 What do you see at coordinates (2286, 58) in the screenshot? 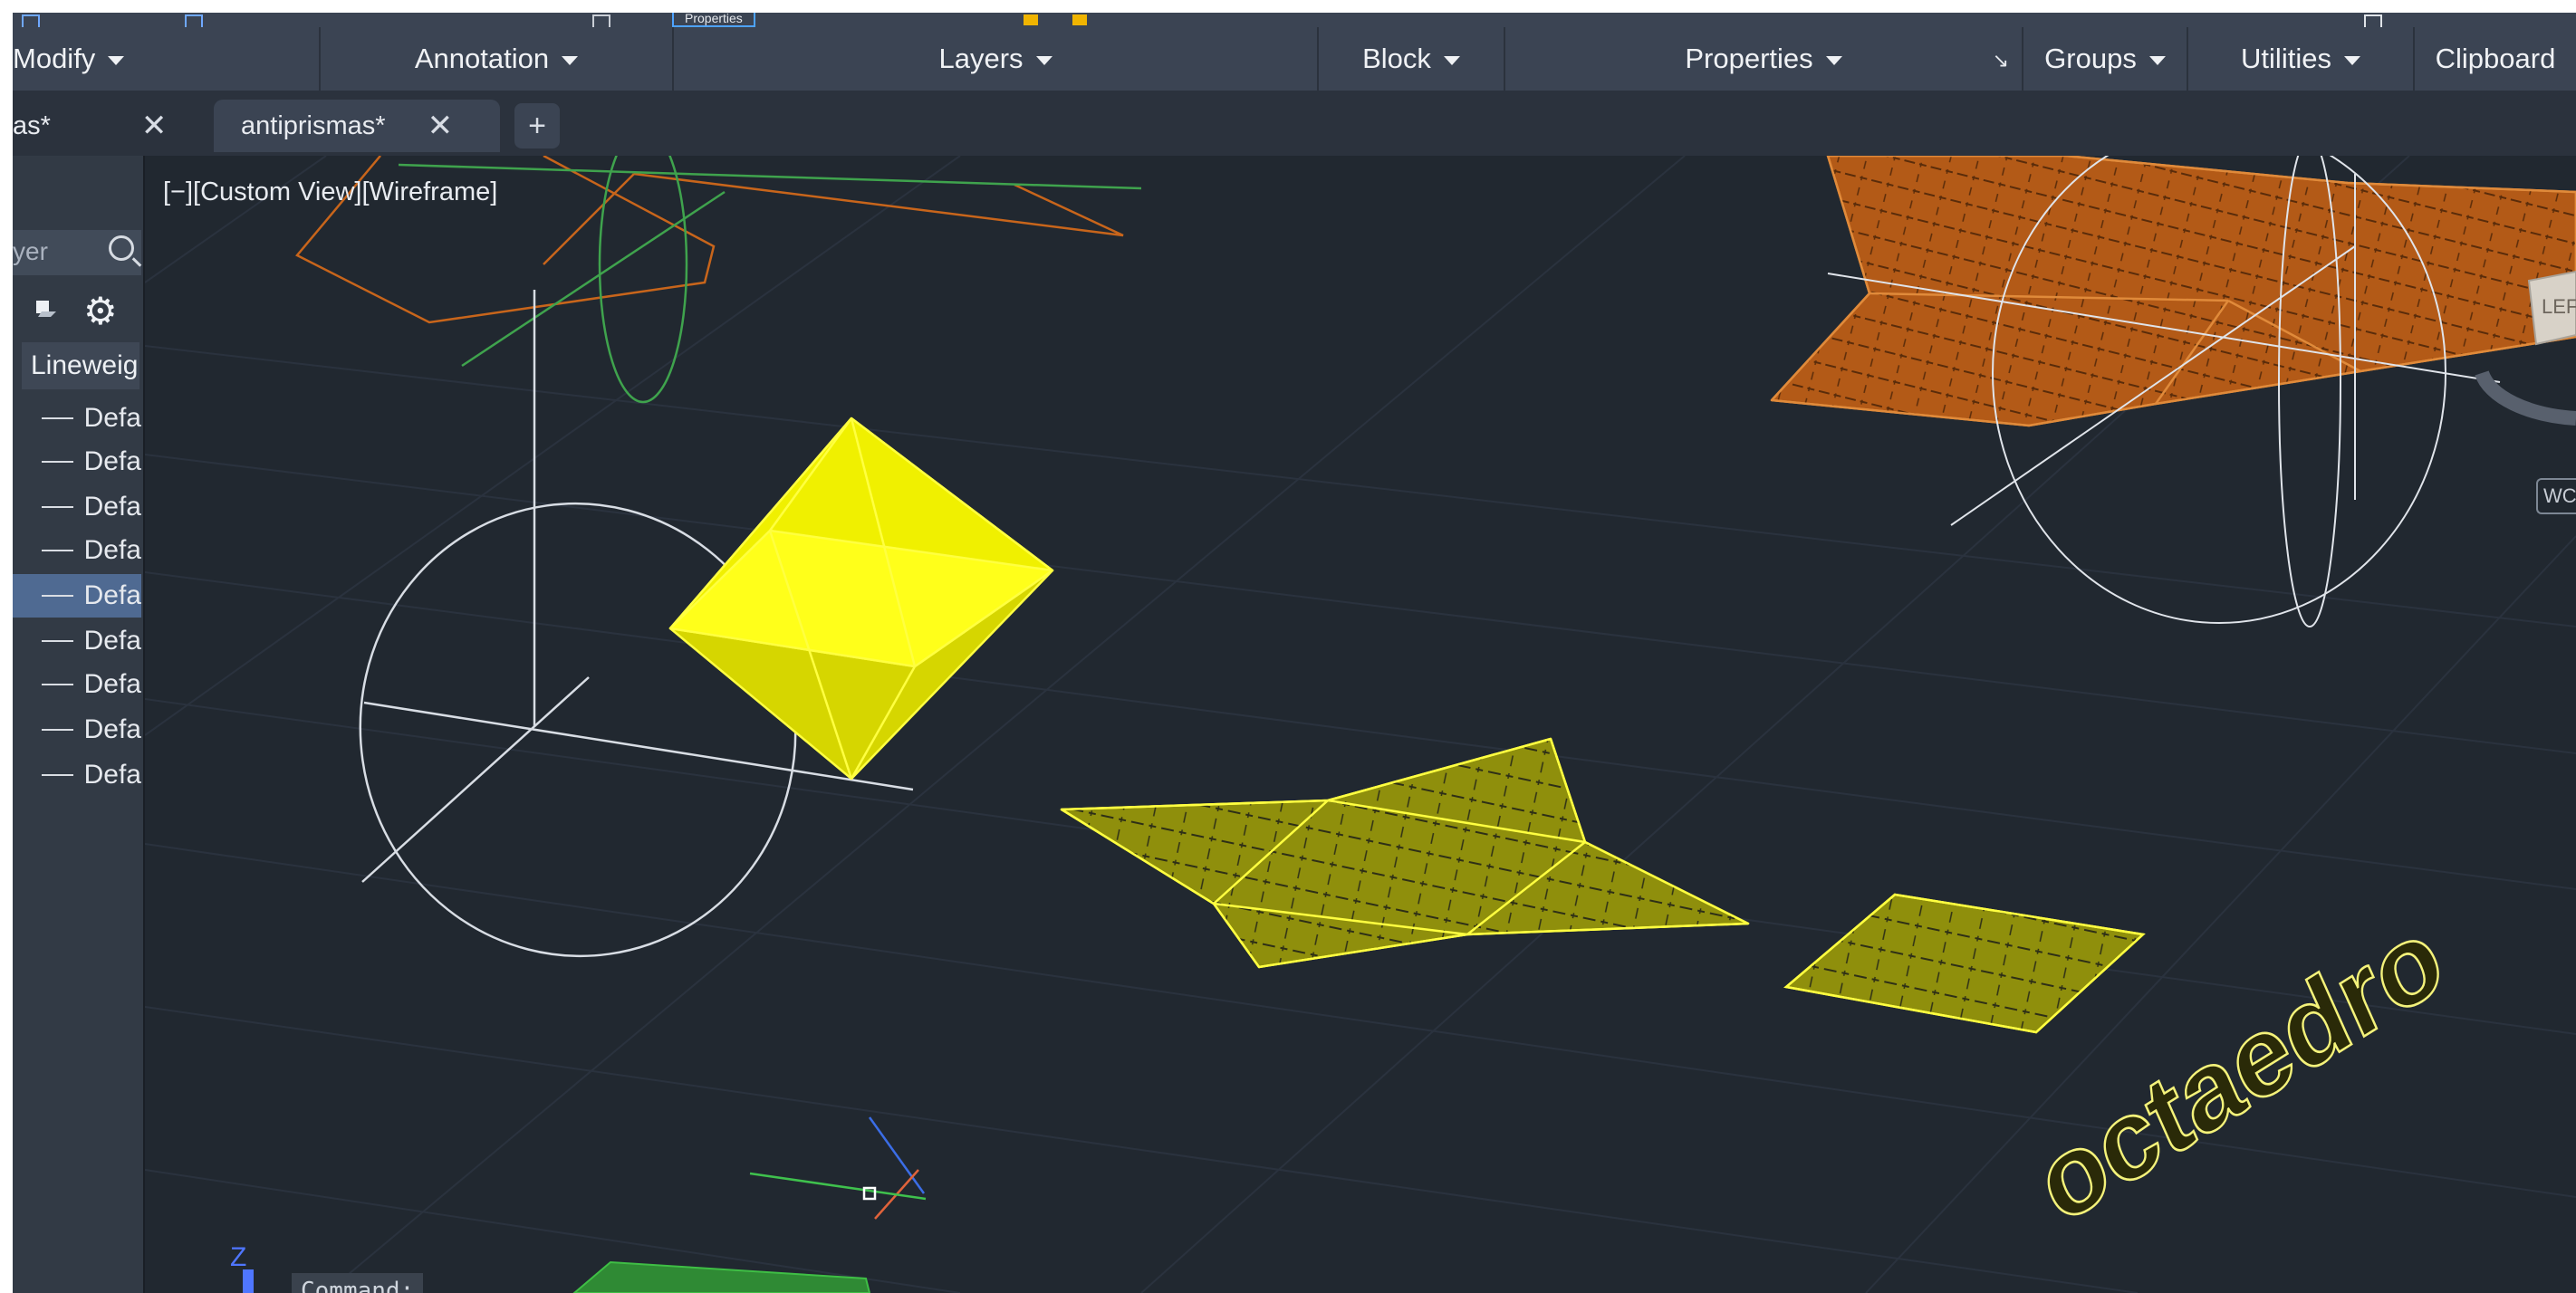
I see `panel-label: Utilities` at bounding box center [2286, 58].